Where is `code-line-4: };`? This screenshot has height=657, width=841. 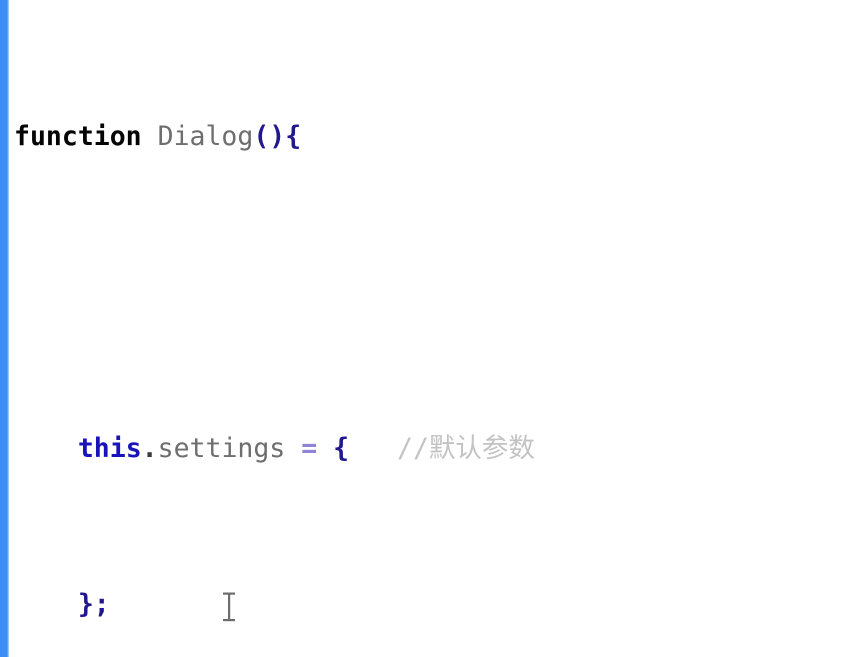
code-line-4: }; is located at coordinates (427, 604).